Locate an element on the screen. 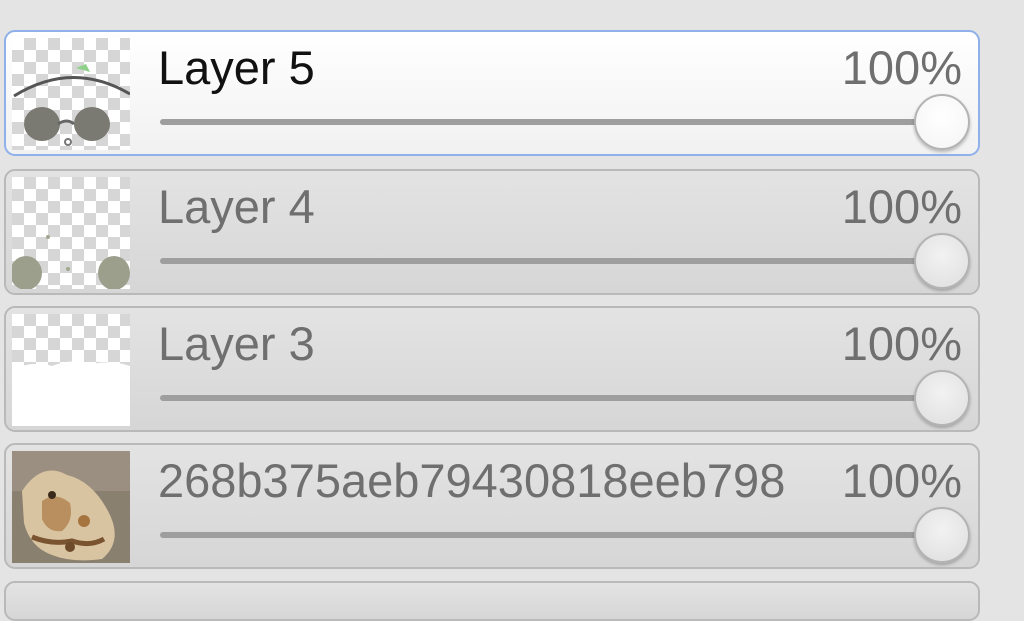 The image size is (1024, 621). layer-name: Layer 5 is located at coordinates (236, 67).